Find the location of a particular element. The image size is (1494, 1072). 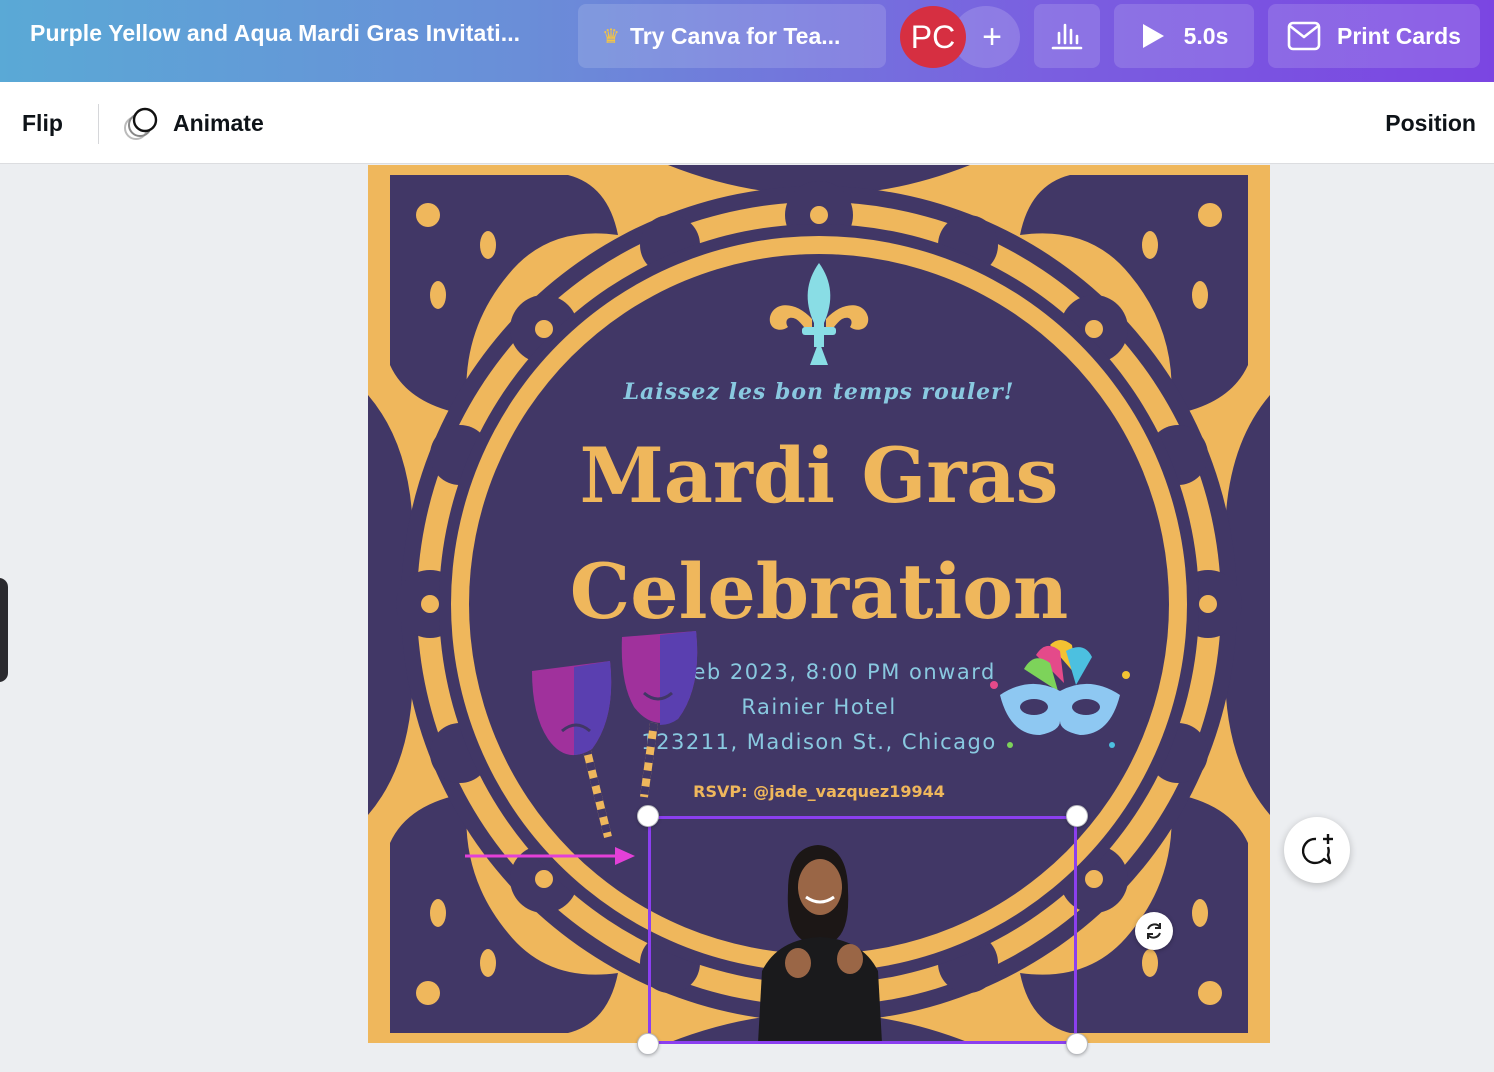

insights-button is located at coordinates (1067, 36).